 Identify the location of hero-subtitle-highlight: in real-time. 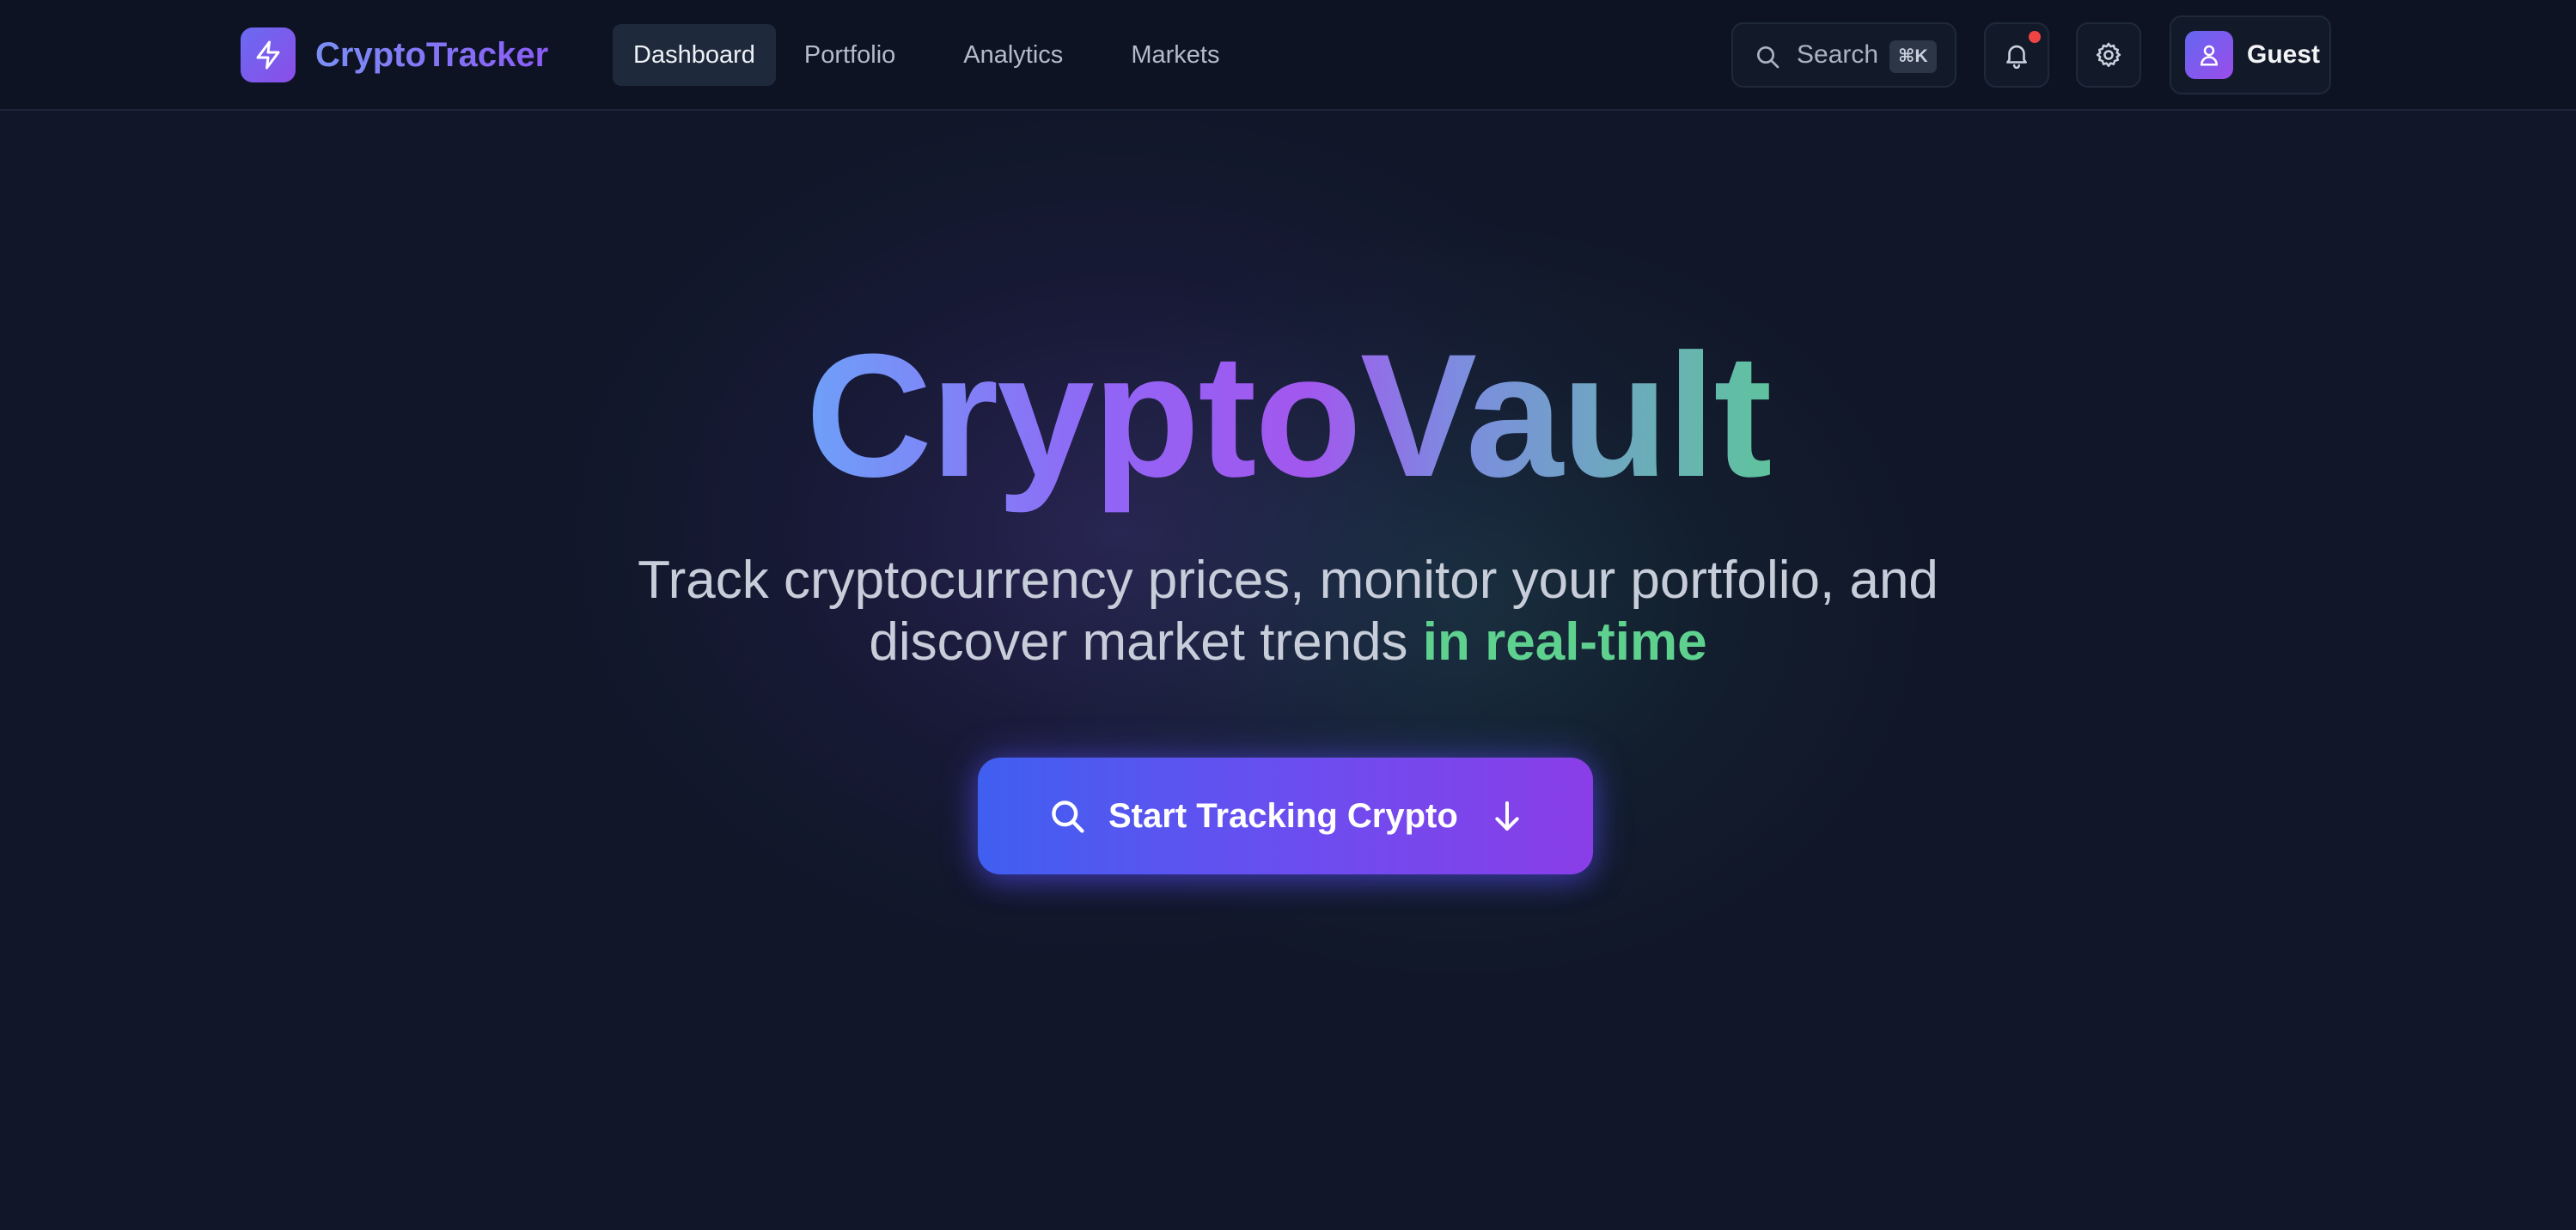
(1564, 642).